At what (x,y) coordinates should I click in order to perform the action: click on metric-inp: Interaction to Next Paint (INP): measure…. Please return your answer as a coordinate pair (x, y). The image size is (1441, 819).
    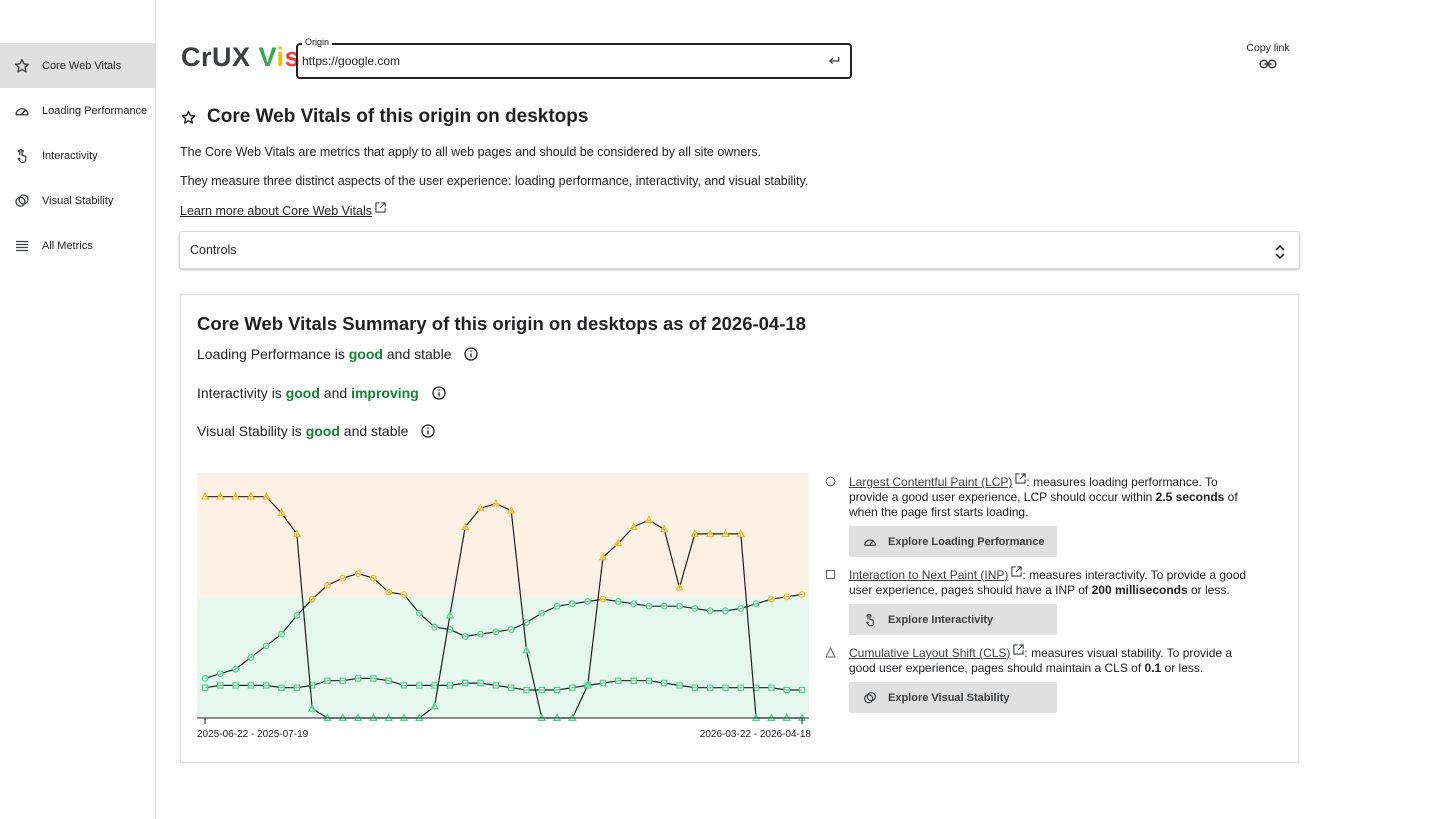
    Looking at the image, I should click on (1041, 582).